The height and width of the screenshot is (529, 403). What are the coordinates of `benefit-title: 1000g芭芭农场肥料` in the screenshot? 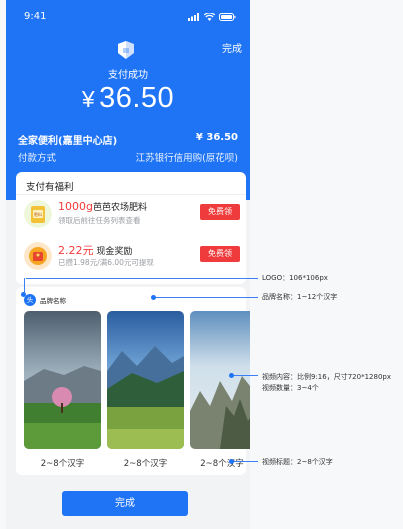 It's located at (102, 206).